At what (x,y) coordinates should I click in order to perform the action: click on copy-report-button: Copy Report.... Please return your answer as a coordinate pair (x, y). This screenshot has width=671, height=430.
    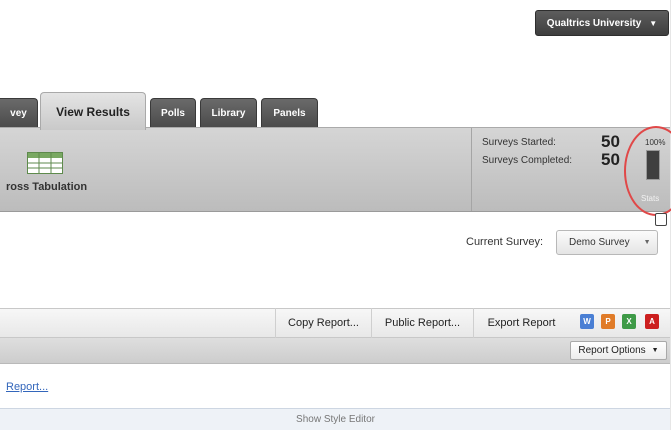
    Looking at the image, I should click on (323, 323).